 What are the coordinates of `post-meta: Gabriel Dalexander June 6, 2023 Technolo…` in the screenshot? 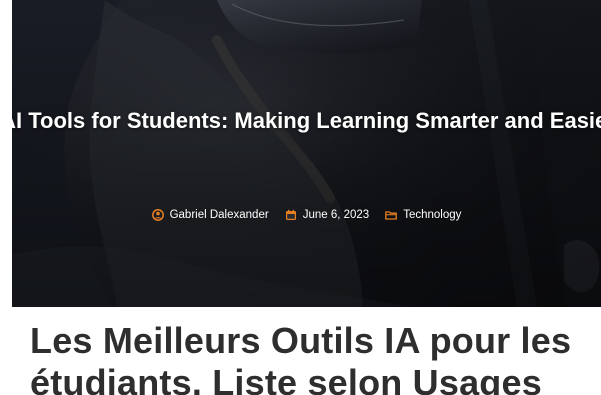 It's located at (306, 215).